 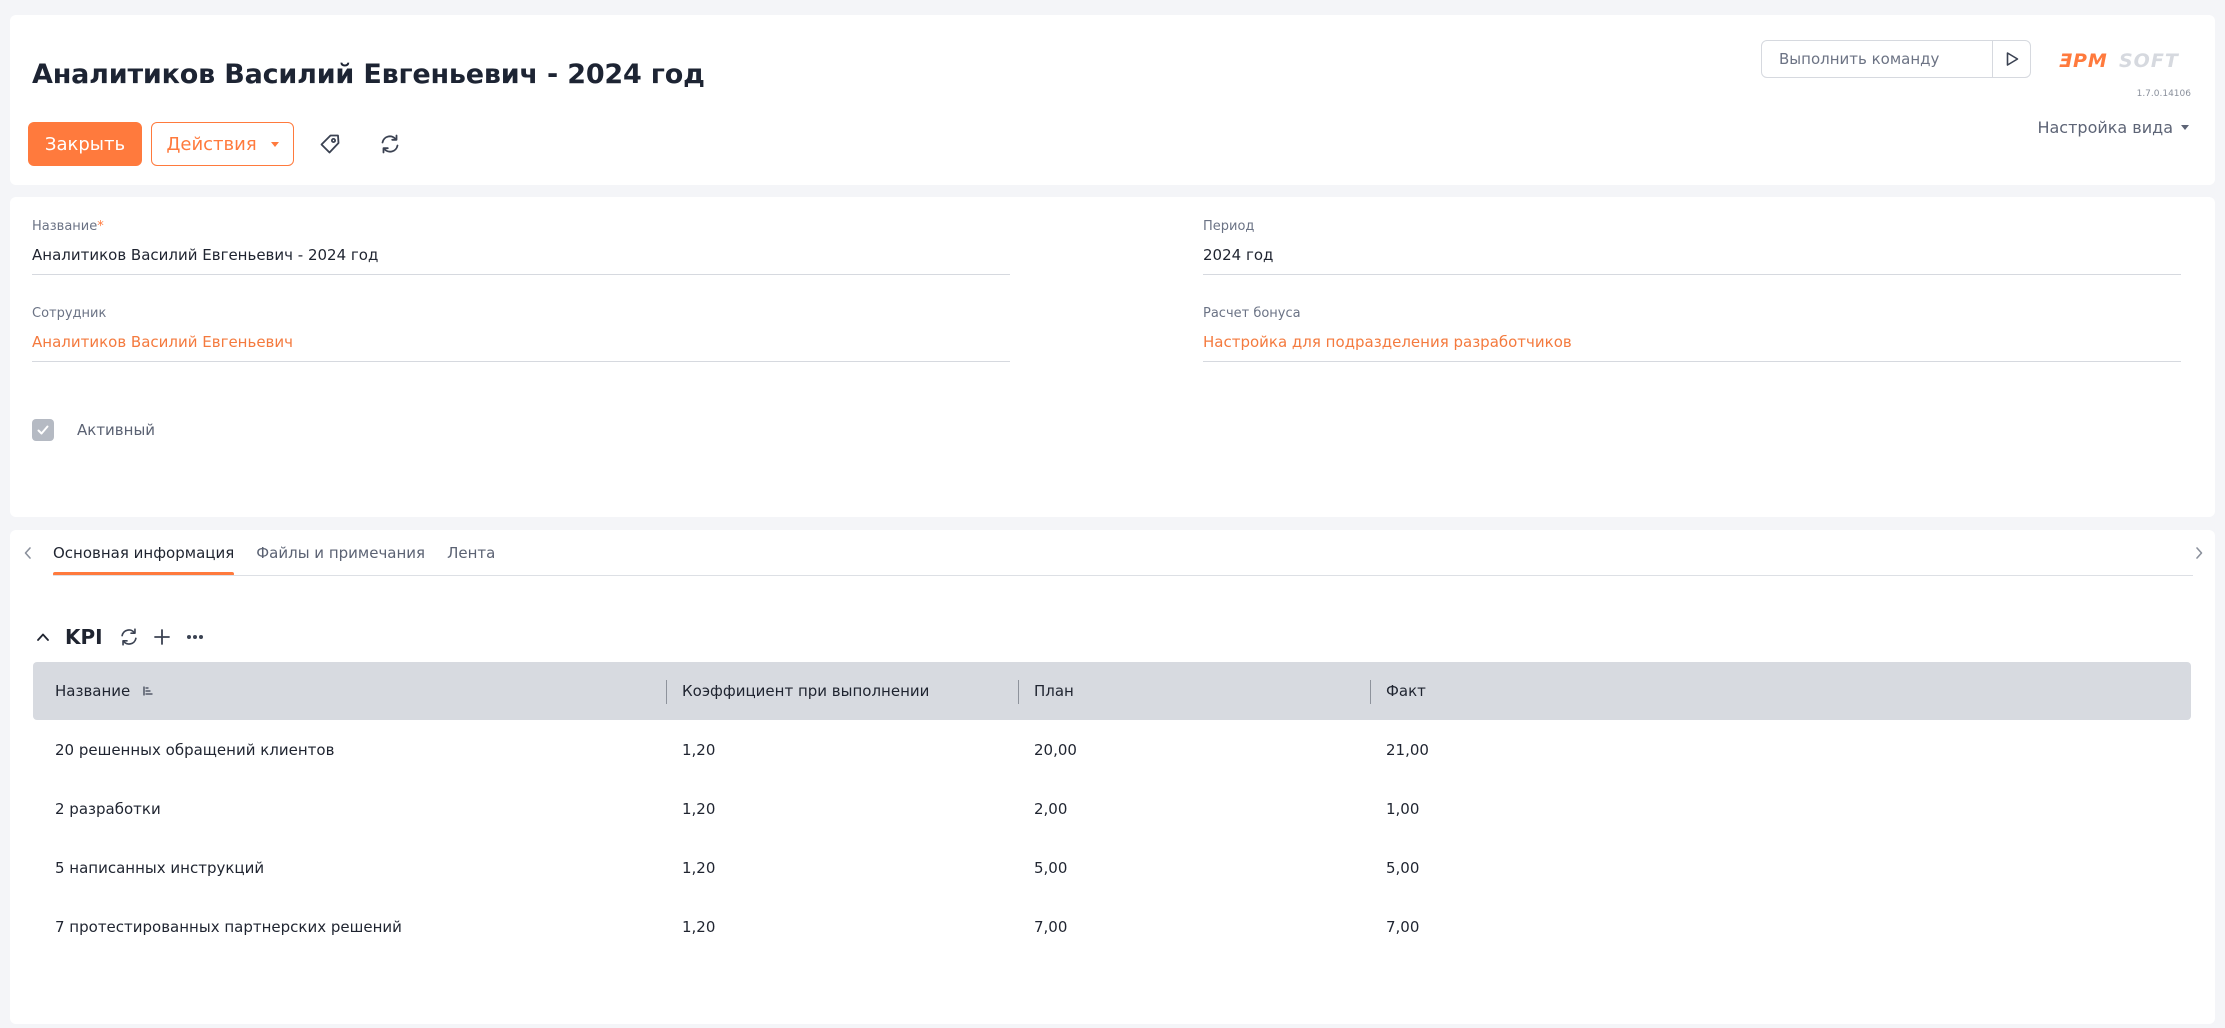 What do you see at coordinates (2083, 61) in the screenshot?
I see `svg-text: ƎPM` at bounding box center [2083, 61].